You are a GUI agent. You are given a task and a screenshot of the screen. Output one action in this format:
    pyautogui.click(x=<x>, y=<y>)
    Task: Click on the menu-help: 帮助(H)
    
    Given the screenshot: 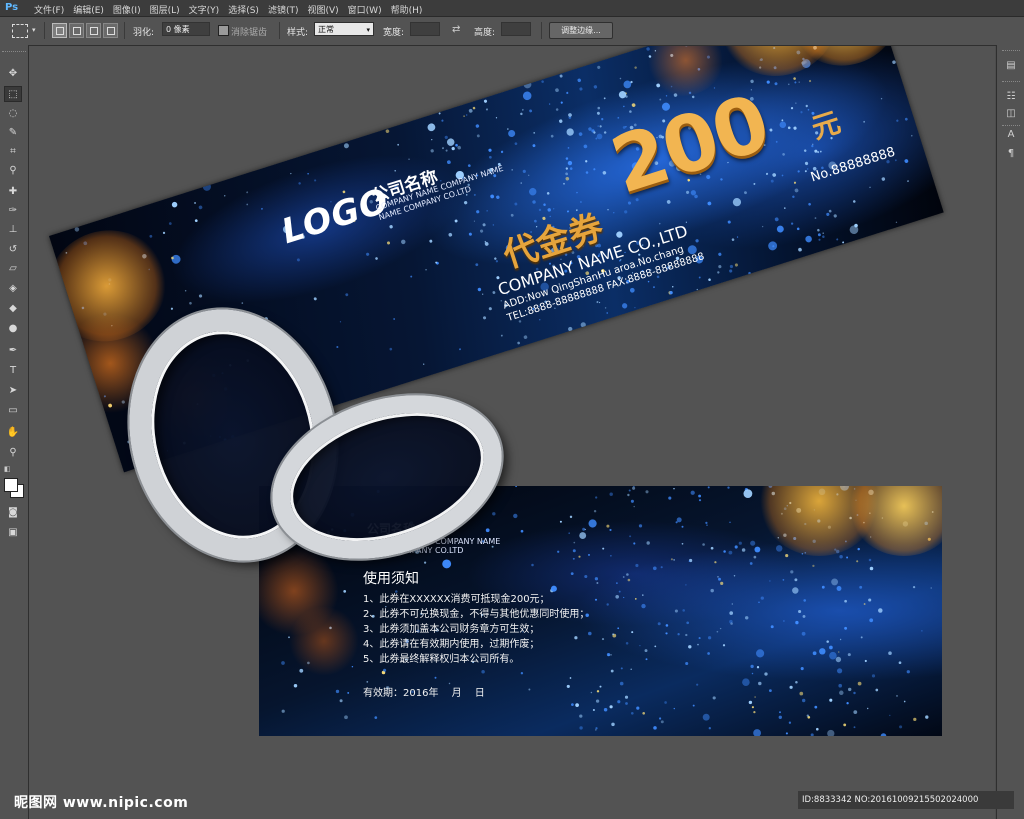 What is the action you would take?
    pyautogui.click(x=407, y=9)
    